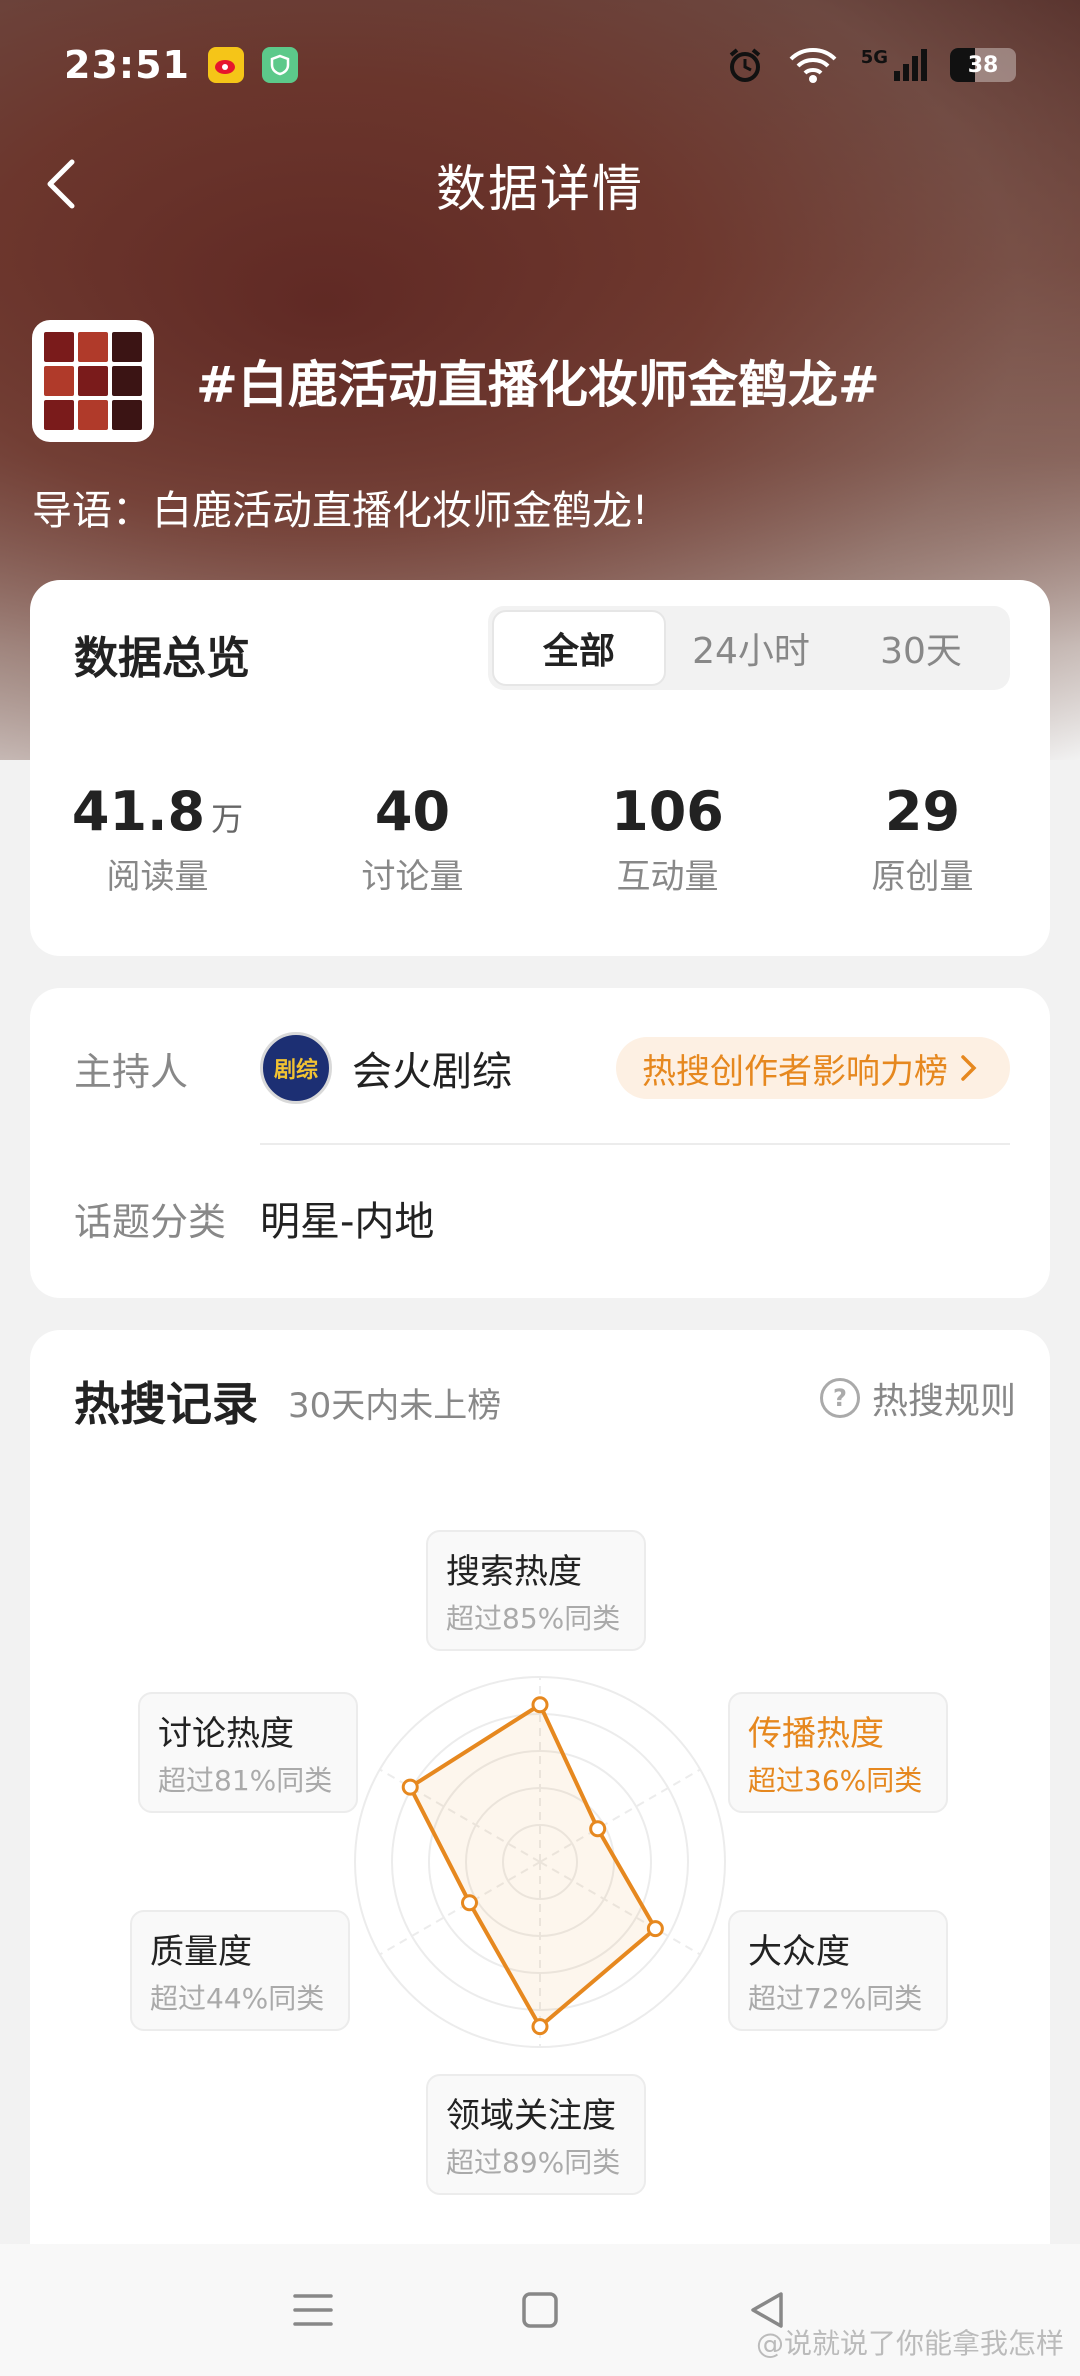  I want to click on metric-domain-attention: 领域关注度 超过89%同类, so click(536, 2134).